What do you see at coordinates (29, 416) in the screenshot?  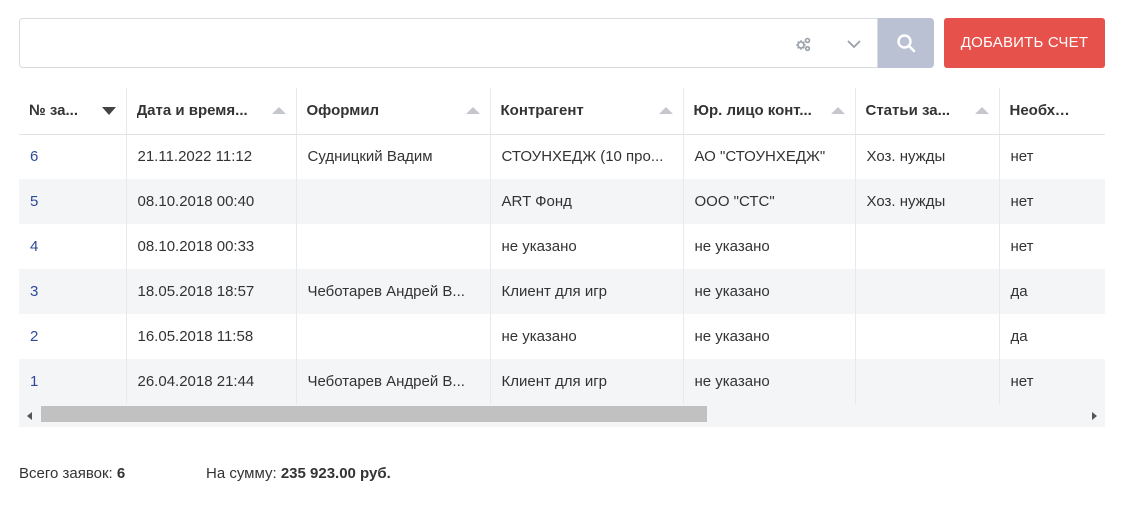 I see `scroll-left-icon` at bounding box center [29, 416].